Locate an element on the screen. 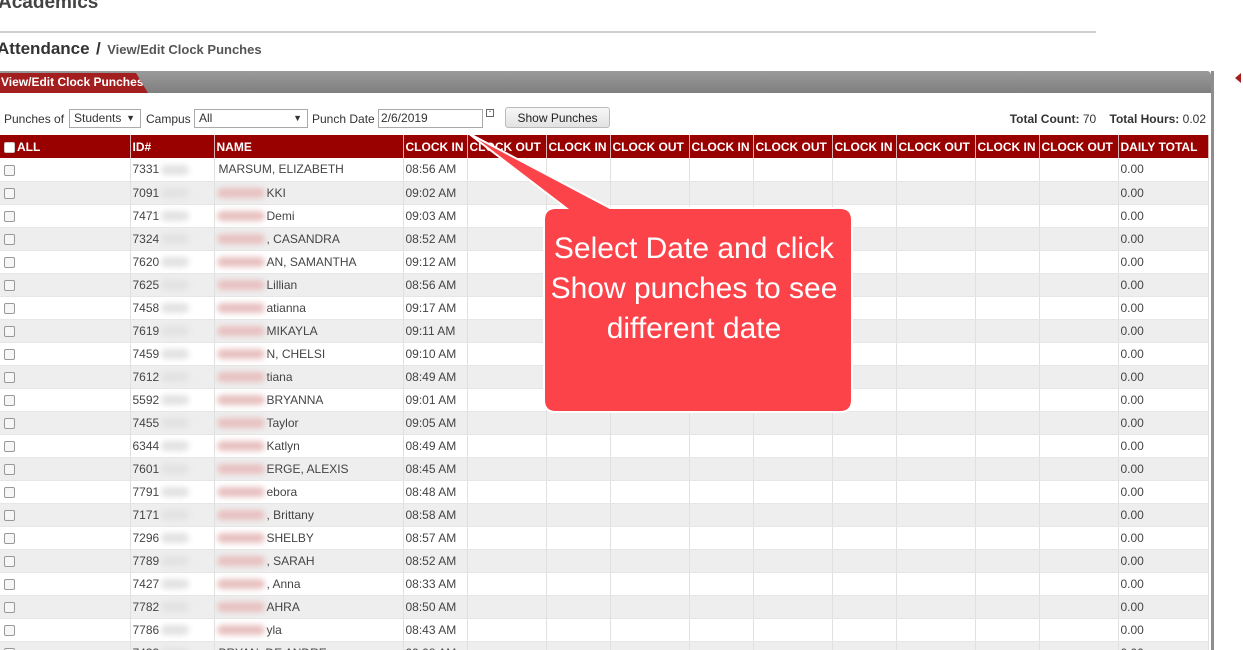  student-name: ERGE, ALEXIS is located at coordinates (308, 469).